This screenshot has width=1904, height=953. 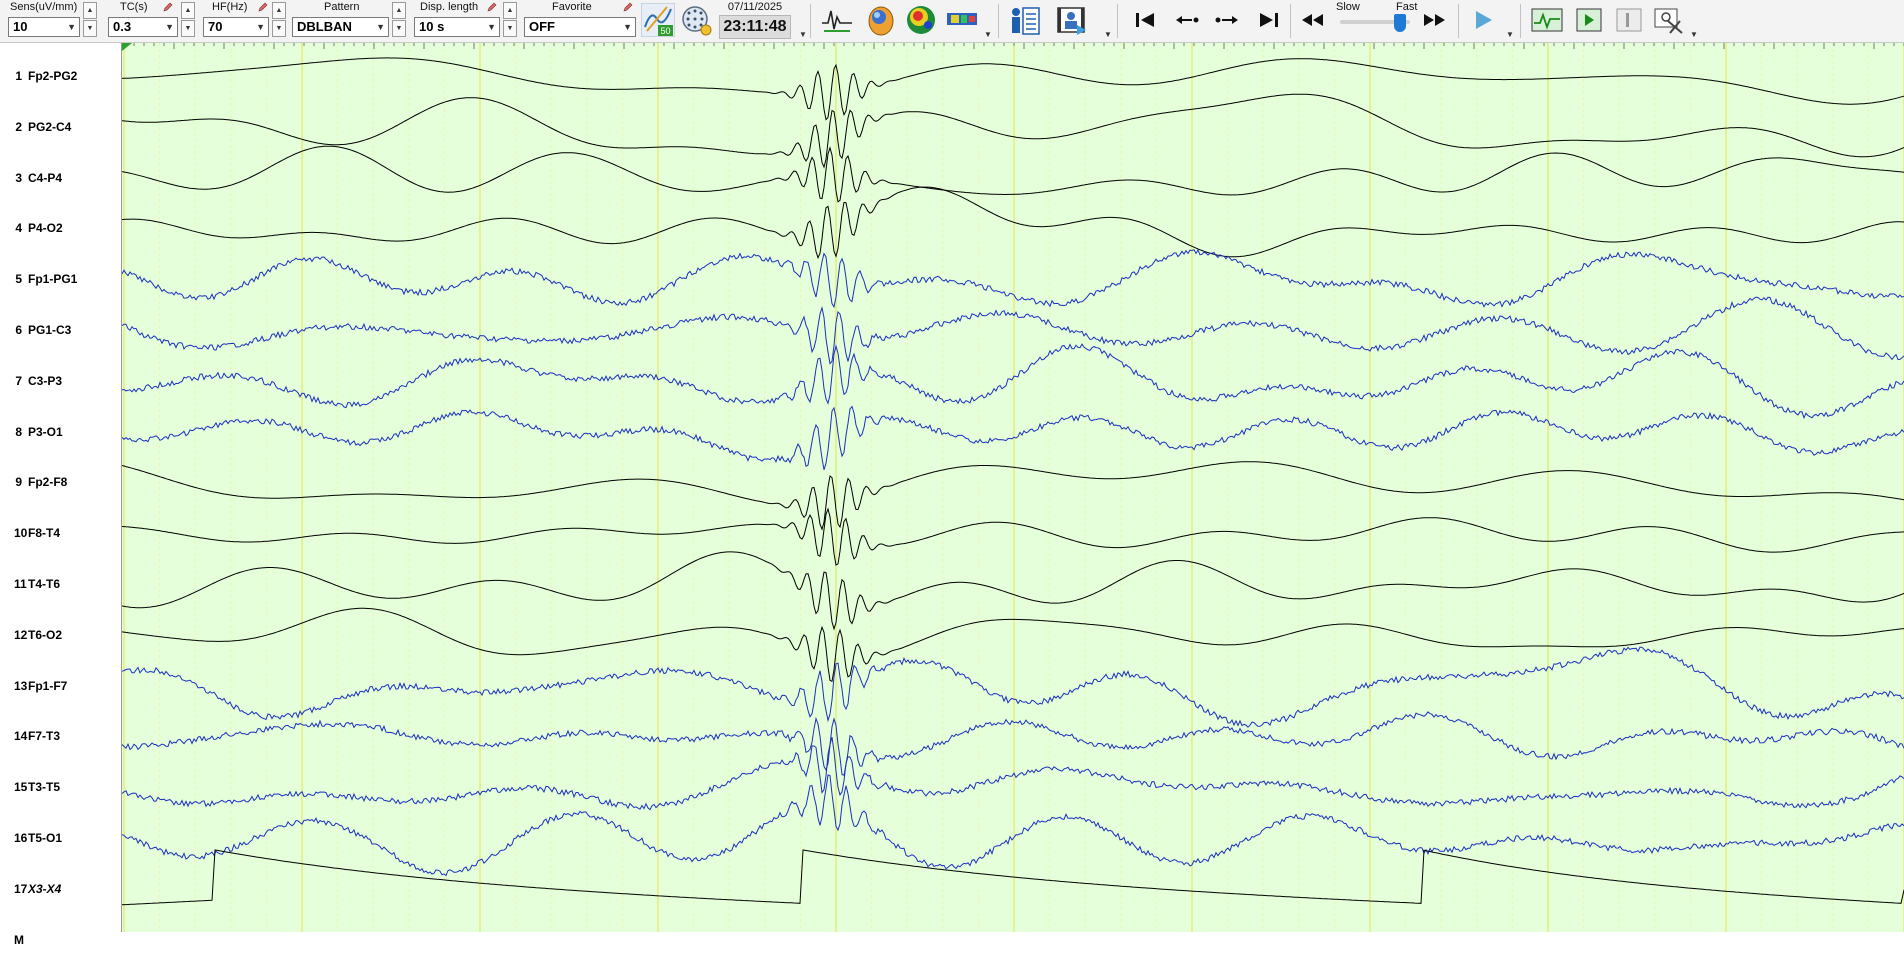 What do you see at coordinates (962, 20) in the screenshot?
I see `spectrum-button` at bounding box center [962, 20].